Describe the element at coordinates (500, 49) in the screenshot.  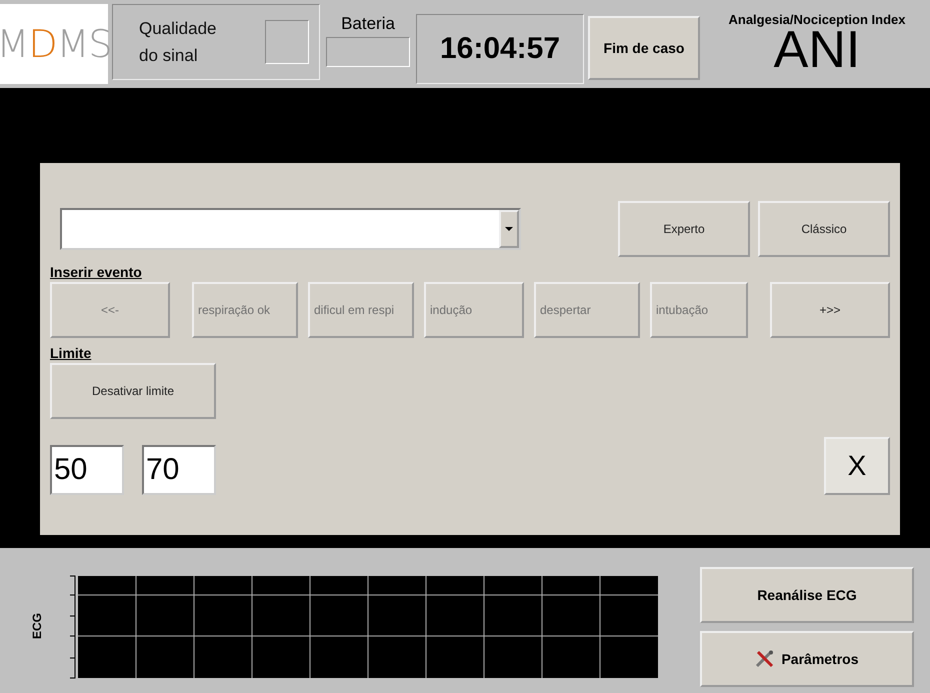
I see `clock: 16:04:57` at that location.